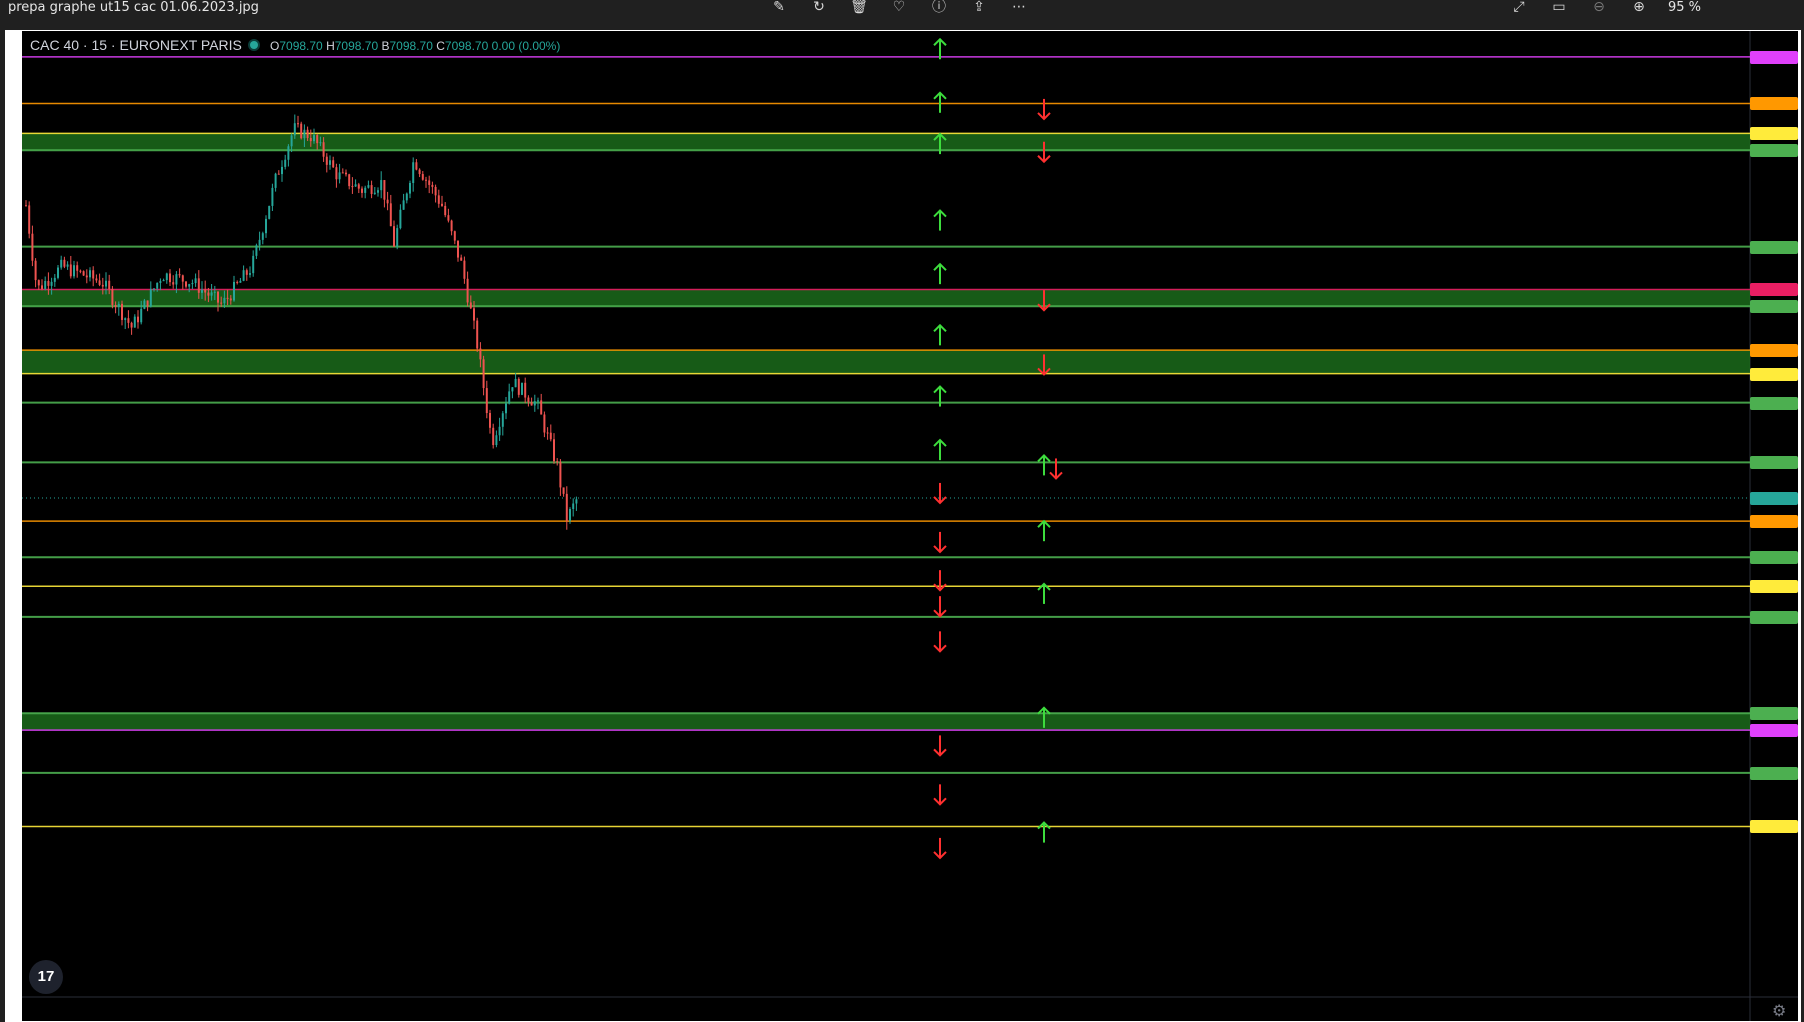  What do you see at coordinates (136, 45) in the screenshot?
I see `symbol-title: CAC 40 · 15 · EURONEXT PARIS` at bounding box center [136, 45].